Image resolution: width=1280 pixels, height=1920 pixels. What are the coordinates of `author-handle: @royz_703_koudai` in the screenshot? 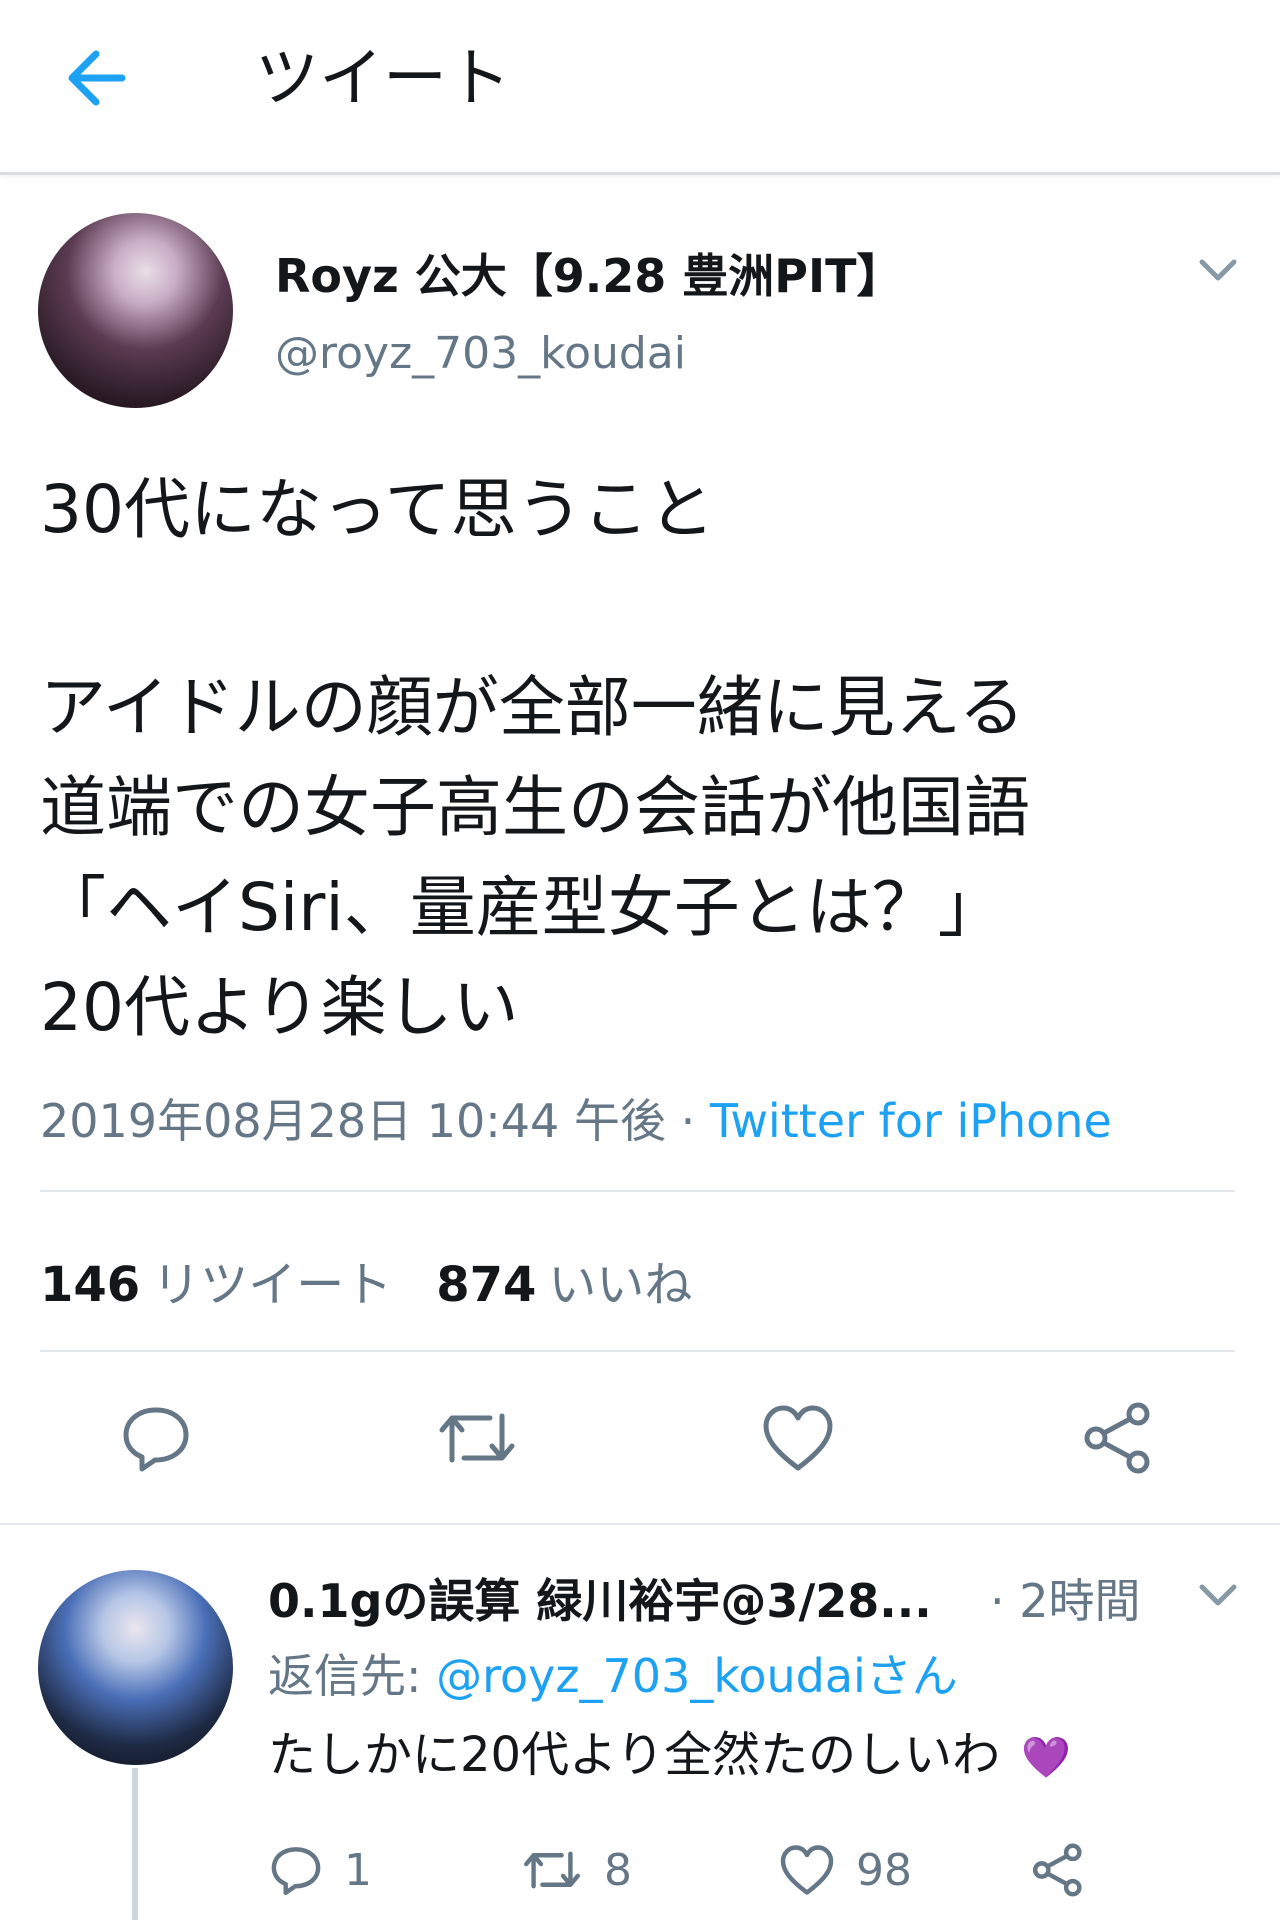 It's located at (480, 353).